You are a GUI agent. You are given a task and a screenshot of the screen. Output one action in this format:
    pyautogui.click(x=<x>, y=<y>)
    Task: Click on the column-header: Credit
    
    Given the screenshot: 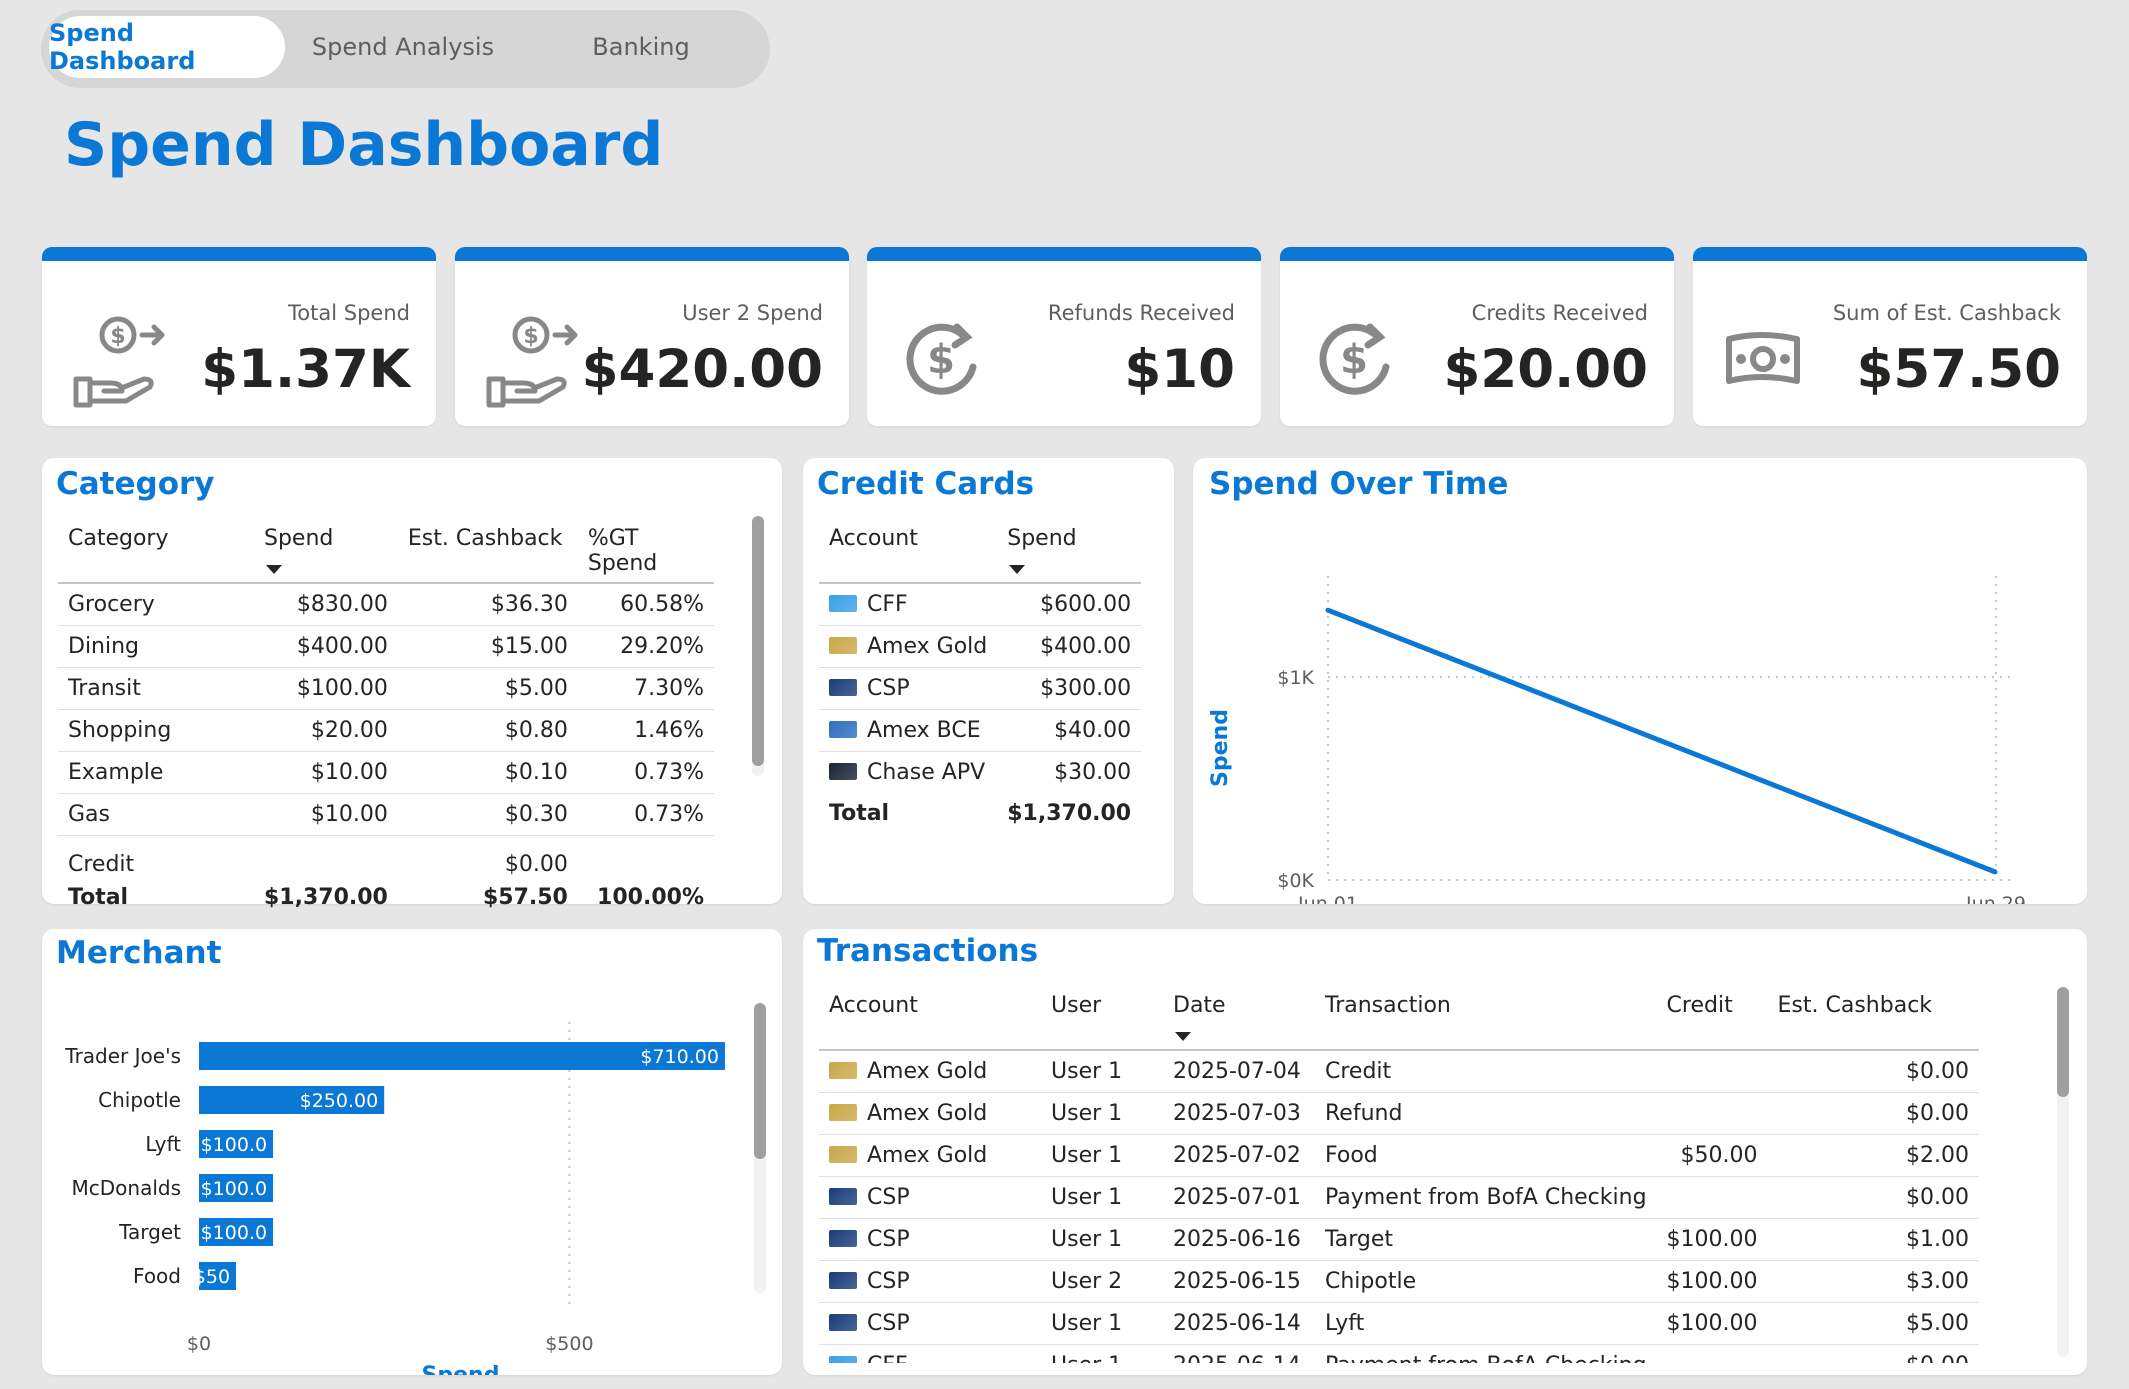 What is the action you would take?
    pyautogui.click(x=1712, y=1014)
    